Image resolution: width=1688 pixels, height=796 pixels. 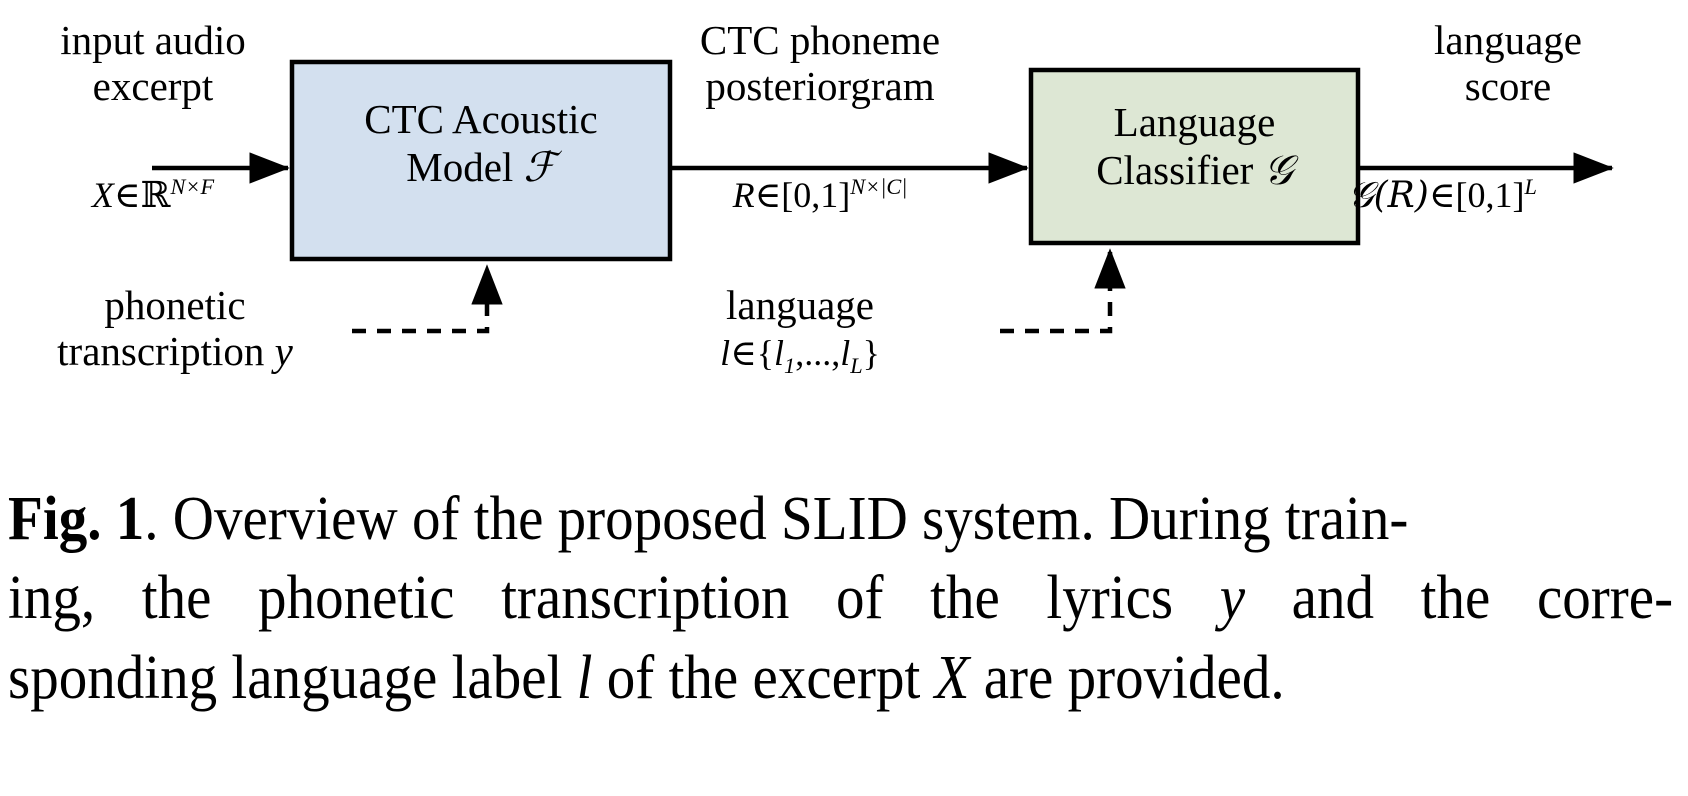 I want to click on acoustic-model-symbol: ℱ, so click(x=539, y=167).